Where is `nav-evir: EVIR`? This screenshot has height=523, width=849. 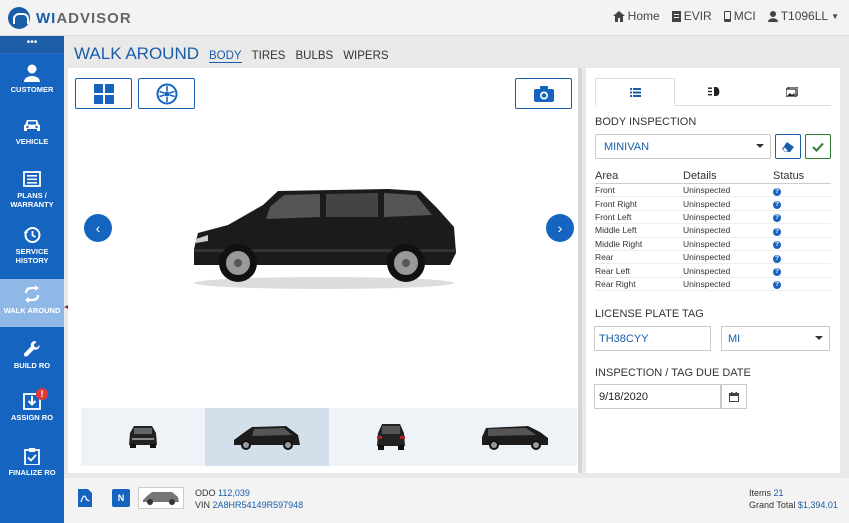 nav-evir: EVIR is located at coordinates (691, 16).